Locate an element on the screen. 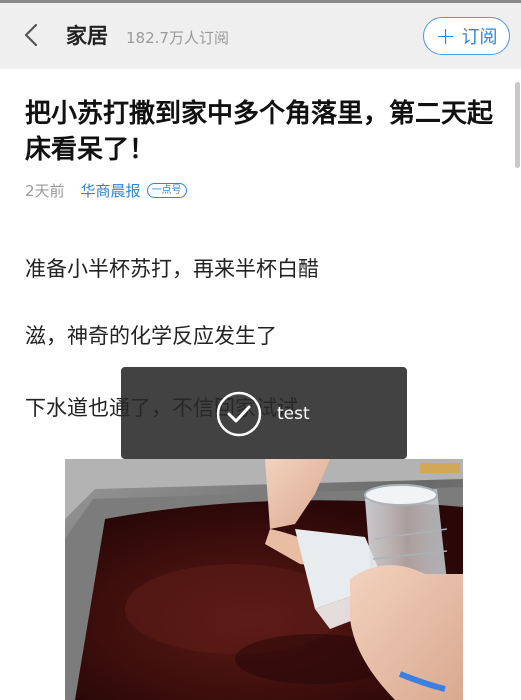 The width and height of the screenshot is (521, 700). article-title: 把小苏打撒到家中多个角落里，第二天起床看呆了！ is located at coordinates (259, 132).